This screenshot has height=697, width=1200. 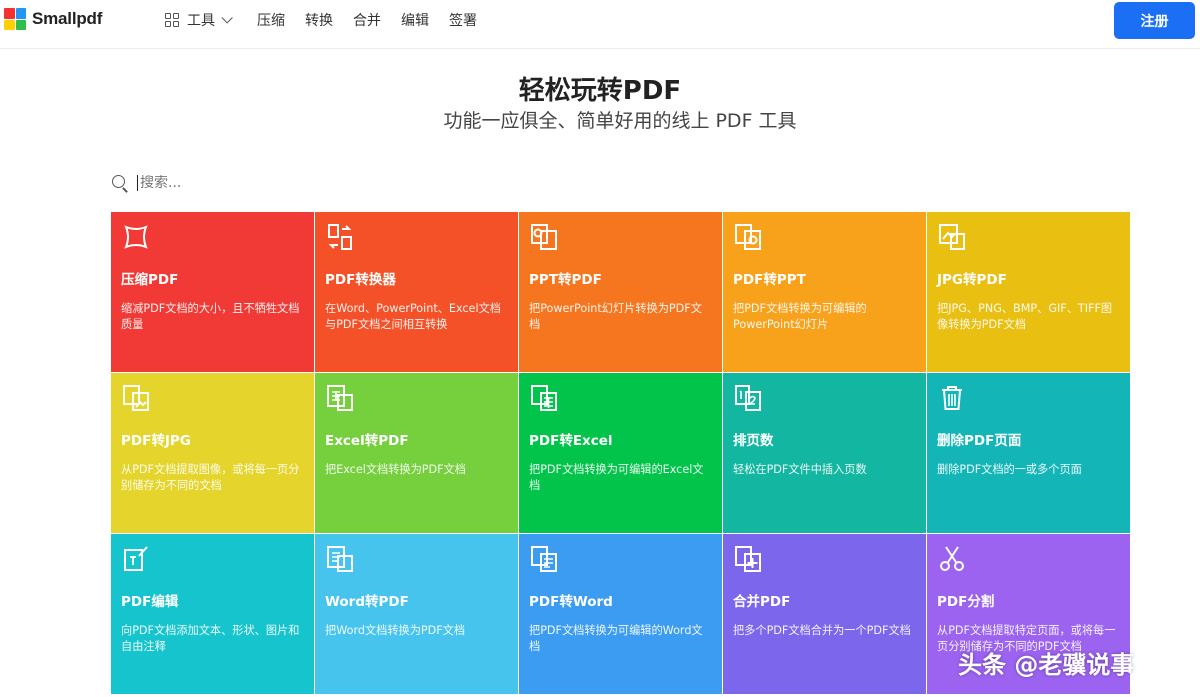 What do you see at coordinates (1028, 453) in the screenshot?
I see `tool-tile: 删除PDF页面删除PDF文档的一或多个页面` at bounding box center [1028, 453].